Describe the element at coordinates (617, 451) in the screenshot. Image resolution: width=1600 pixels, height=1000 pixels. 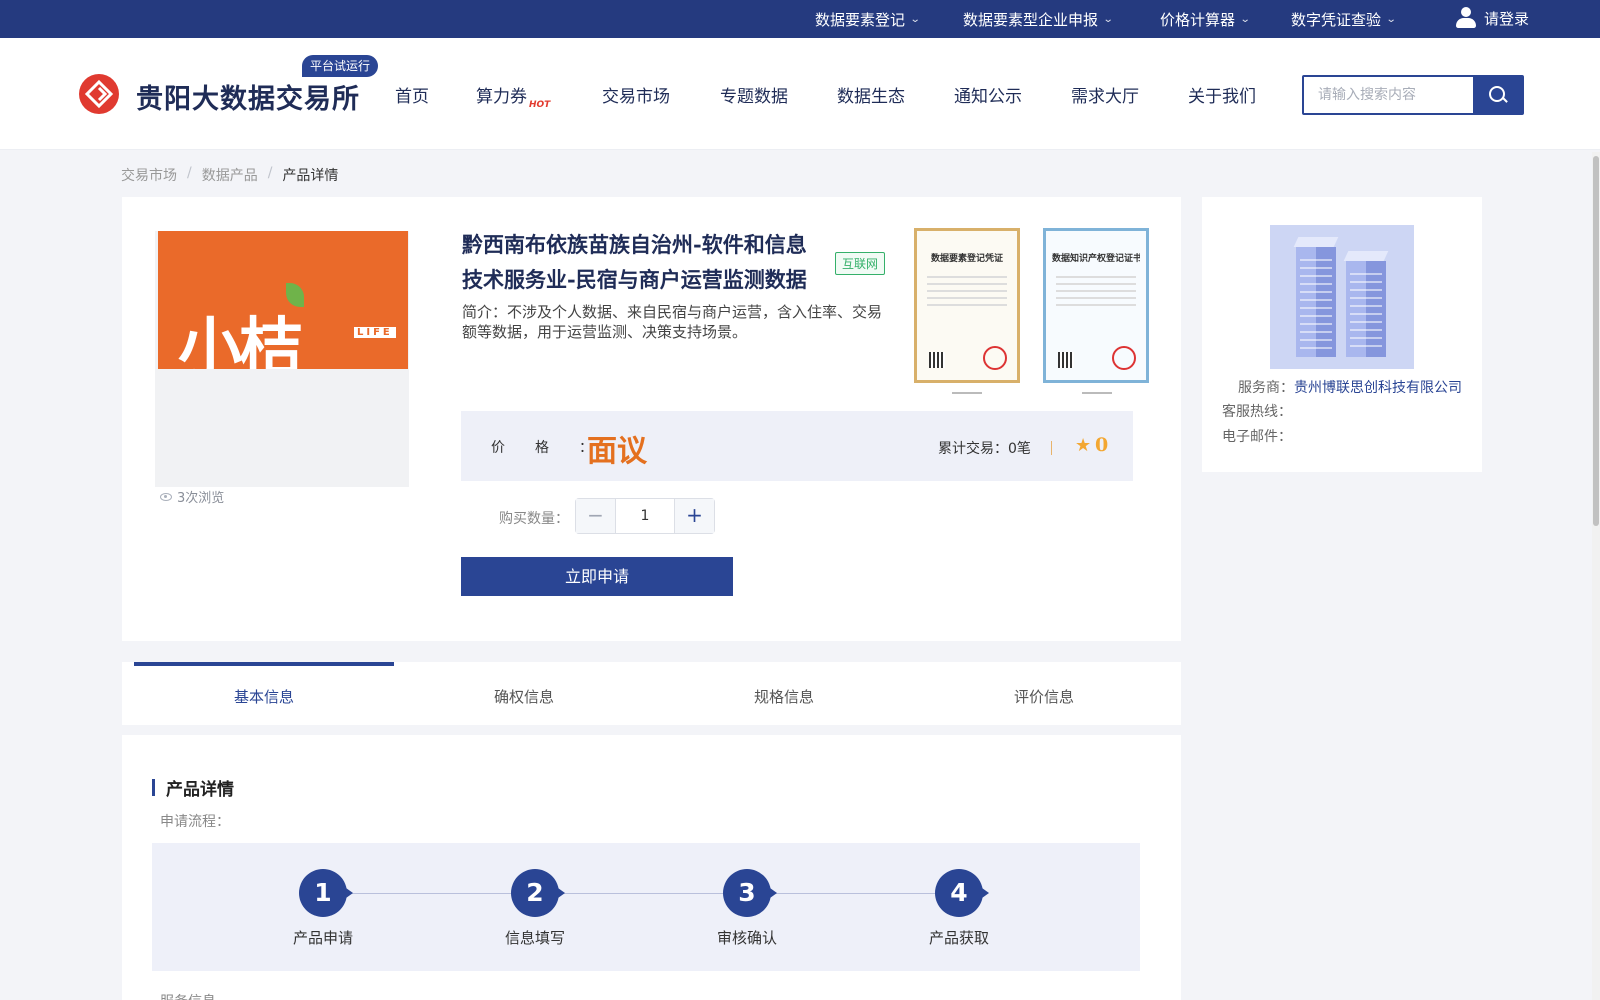
I see `price-value: 面议` at that location.